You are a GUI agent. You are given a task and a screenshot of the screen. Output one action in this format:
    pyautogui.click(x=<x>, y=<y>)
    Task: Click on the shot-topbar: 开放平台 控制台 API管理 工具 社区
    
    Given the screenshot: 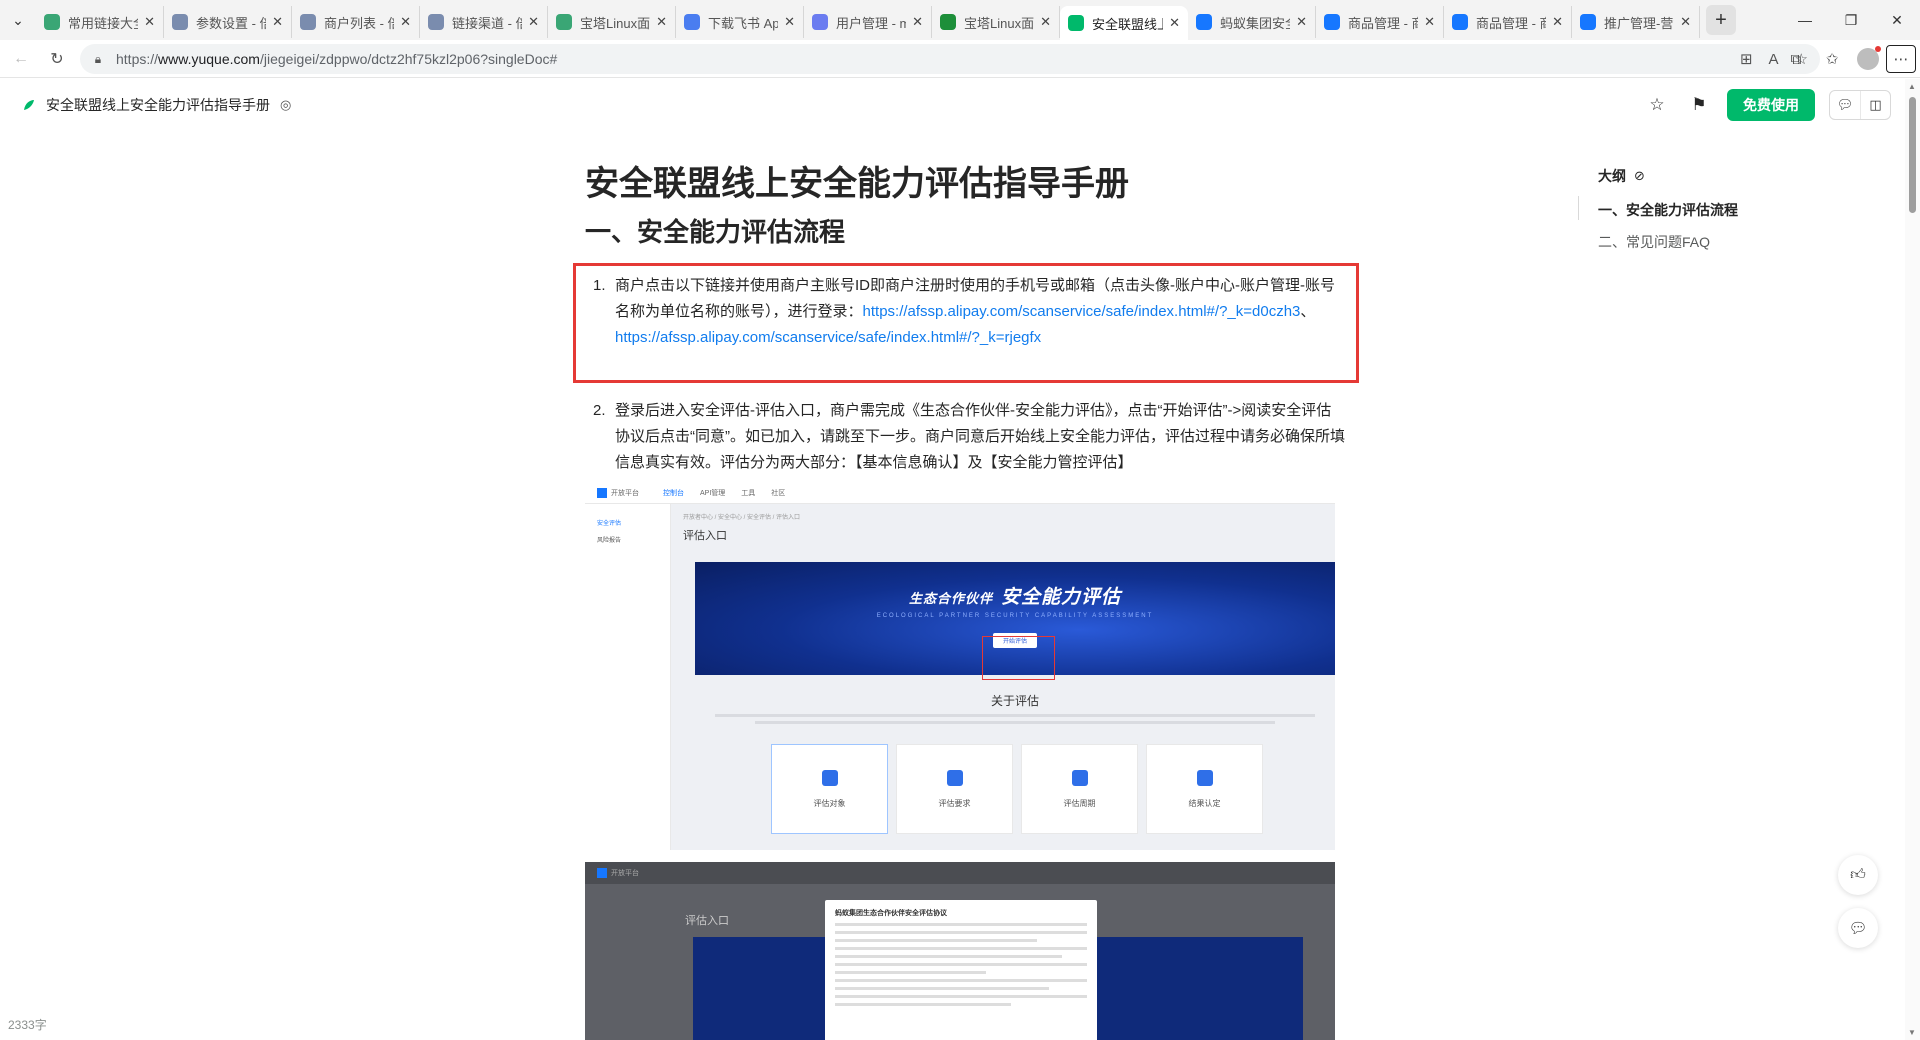 What is the action you would take?
    pyautogui.click(x=960, y=493)
    